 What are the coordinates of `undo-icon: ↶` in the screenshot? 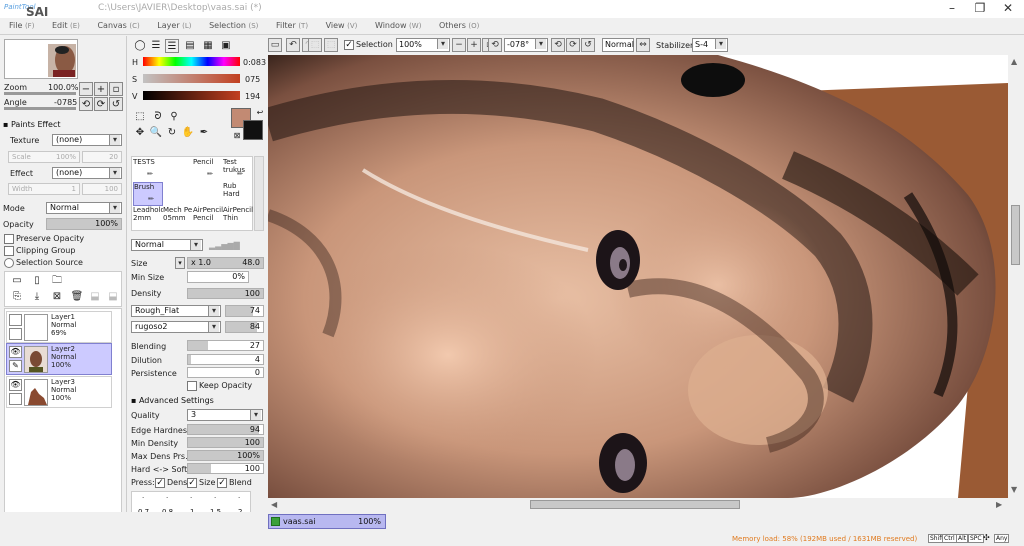 It's located at (293, 45).